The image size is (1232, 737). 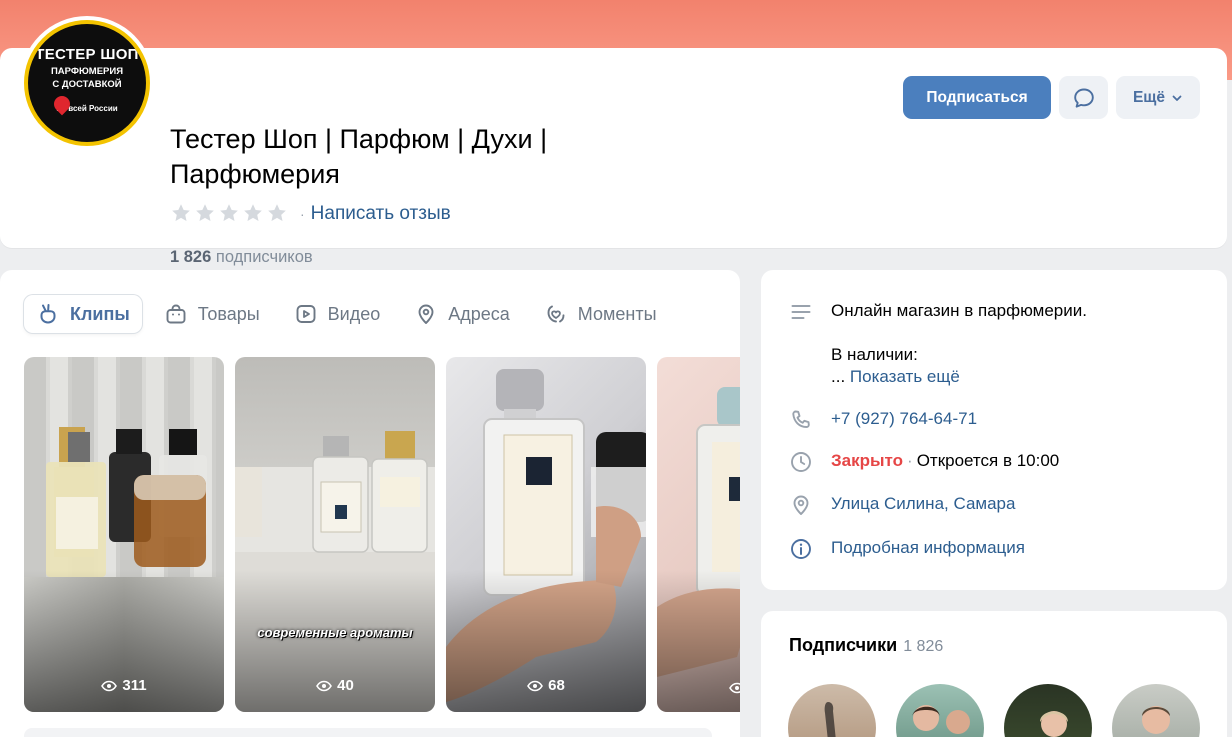 I want to click on status-closed: Закрыто, so click(x=867, y=460).